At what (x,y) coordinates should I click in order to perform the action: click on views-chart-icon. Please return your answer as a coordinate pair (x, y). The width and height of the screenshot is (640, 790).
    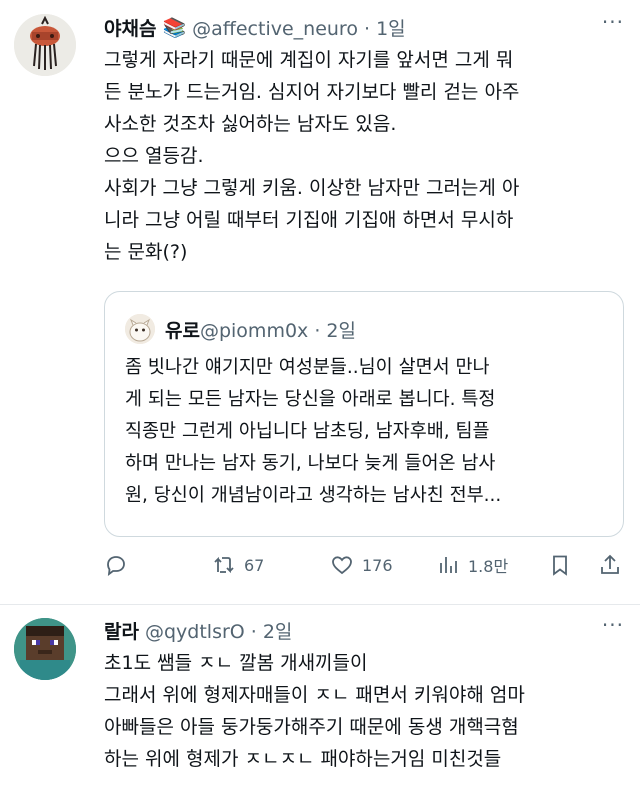
    Looking at the image, I should click on (448, 565).